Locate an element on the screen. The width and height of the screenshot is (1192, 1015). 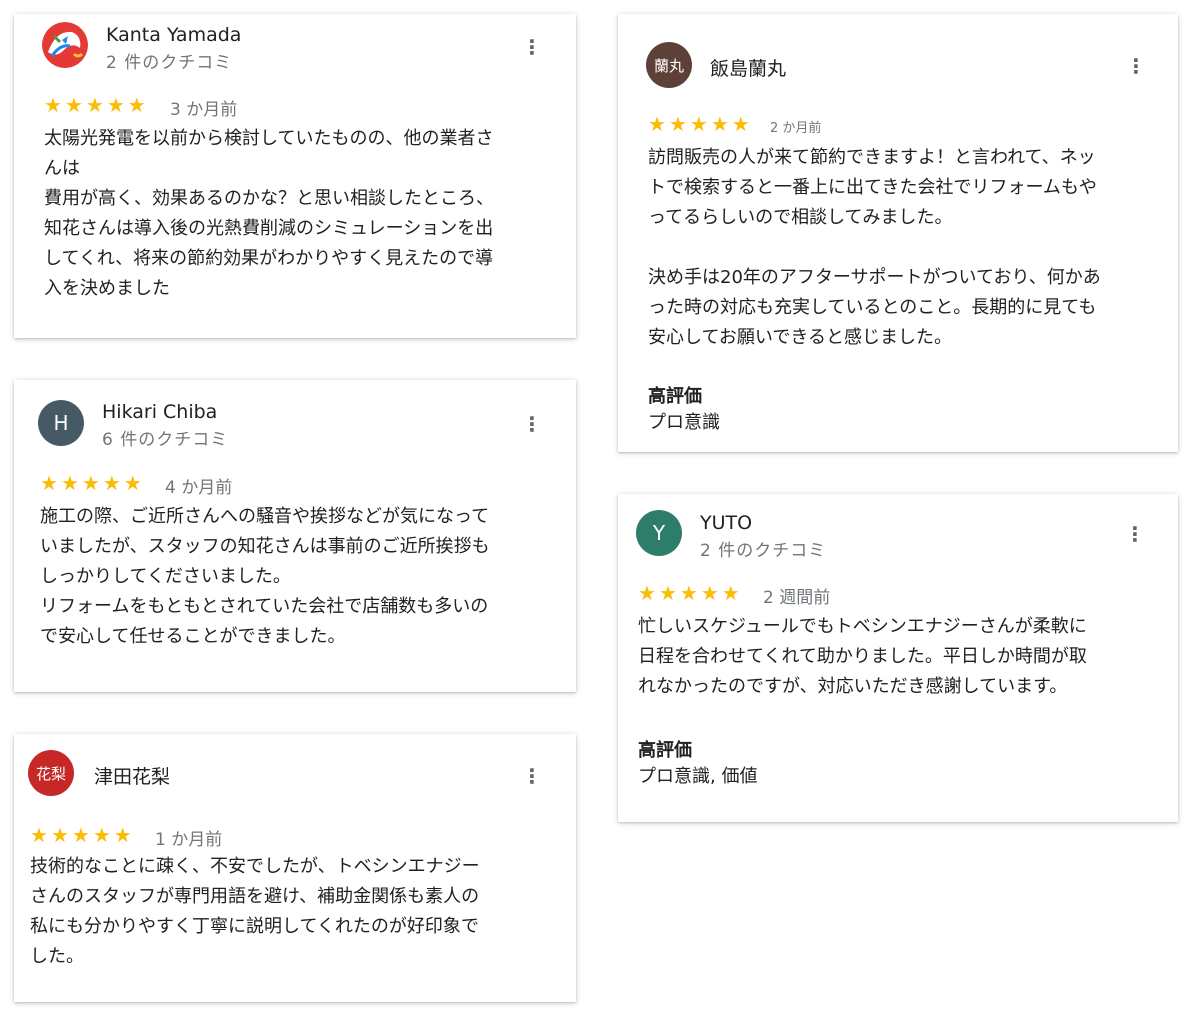
reviewer-name: Hikari Chiba is located at coordinates (159, 412).